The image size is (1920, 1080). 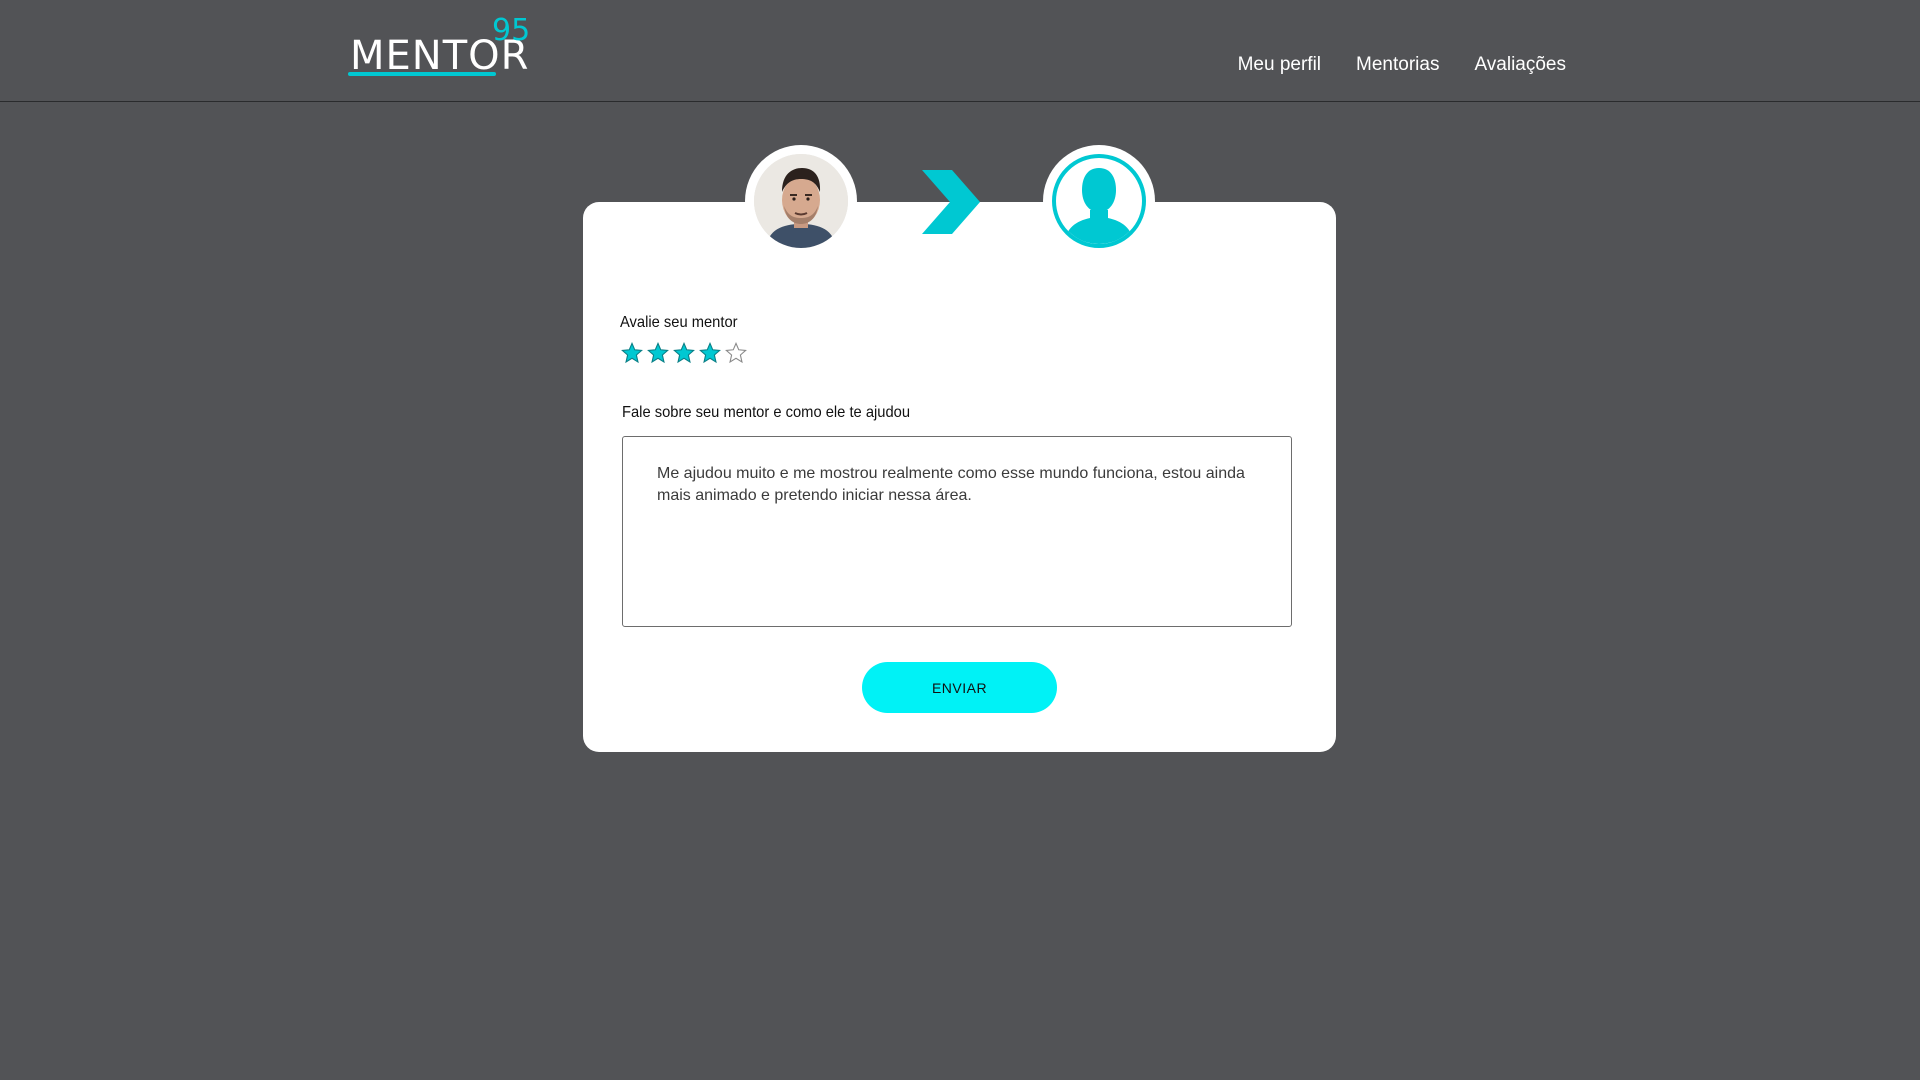 What do you see at coordinates (959, 687) in the screenshot?
I see `submit-button: ENVIAR` at bounding box center [959, 687].